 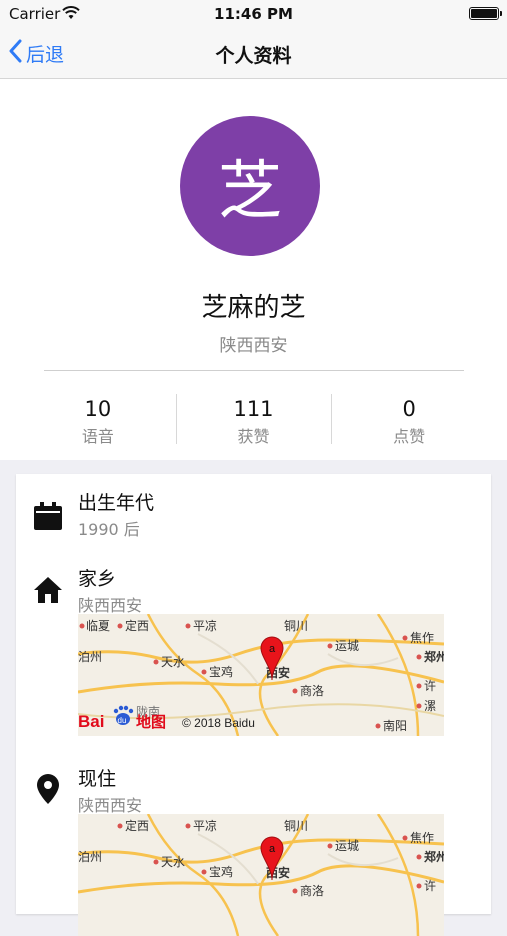 What do you see at coordinates (218, 723) in the screenshot?
I see `map-copyright: © 2018 Baidu` at bounding box center [218, 723].